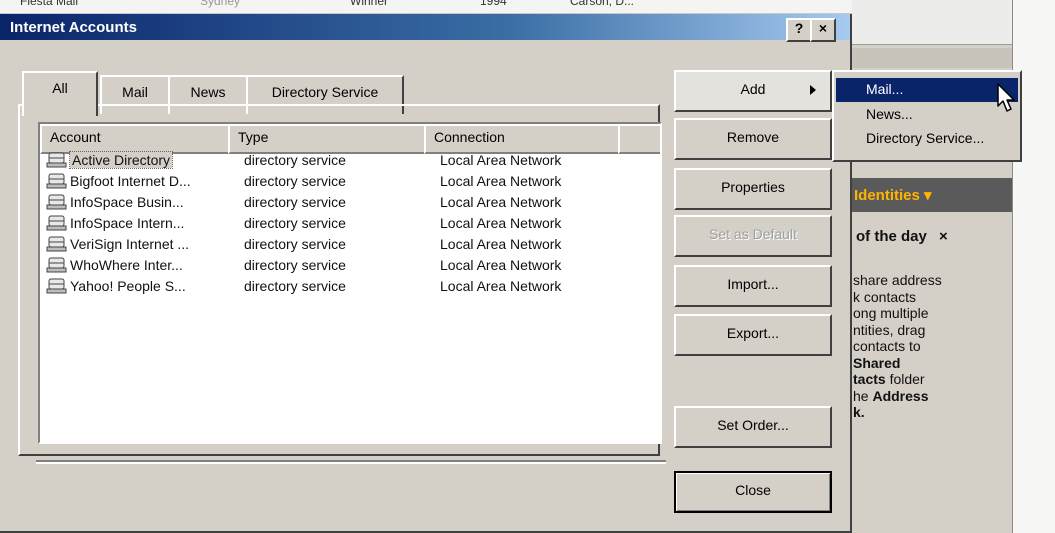  Describe the element at coordinates (220, 4) in the screenshot. I see `background-text: Sydney` at that location.